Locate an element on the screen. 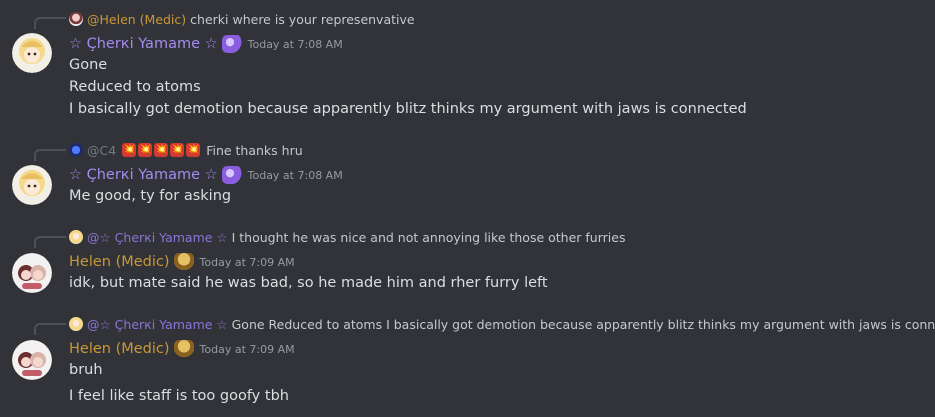 The width and height of the screenshot is (935, 417). reply-author: @C4 is located at coordinates (101, 150).